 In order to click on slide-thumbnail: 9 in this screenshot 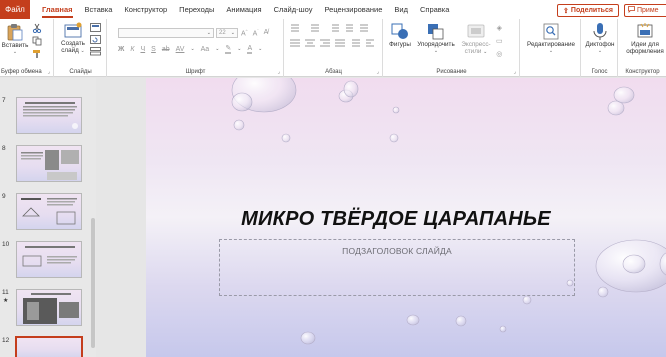, I will do `click(48, 212)`.